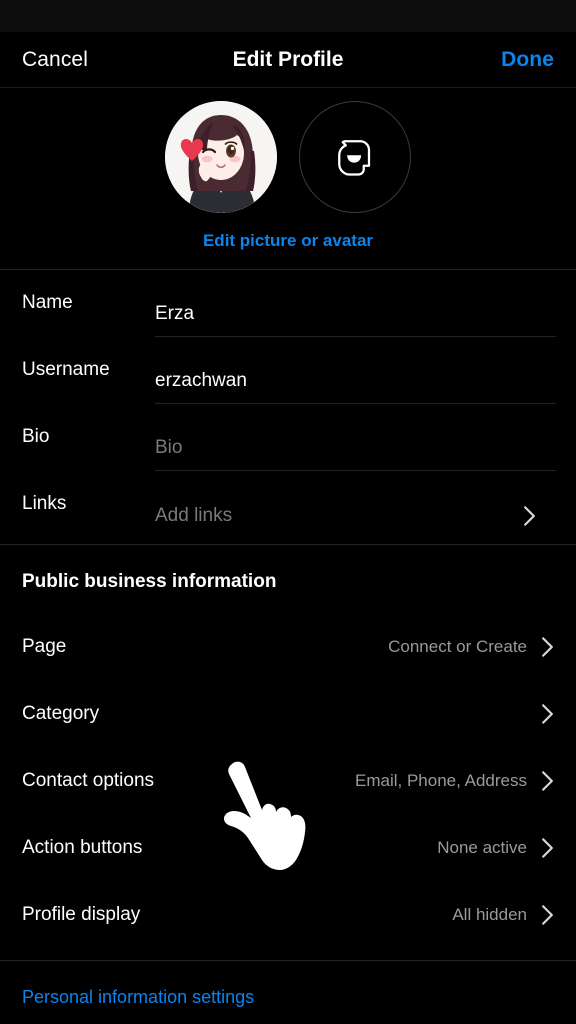 The image size is (576, 1024). I want to click on form-row-name: Name Erza, so click(288, 303).